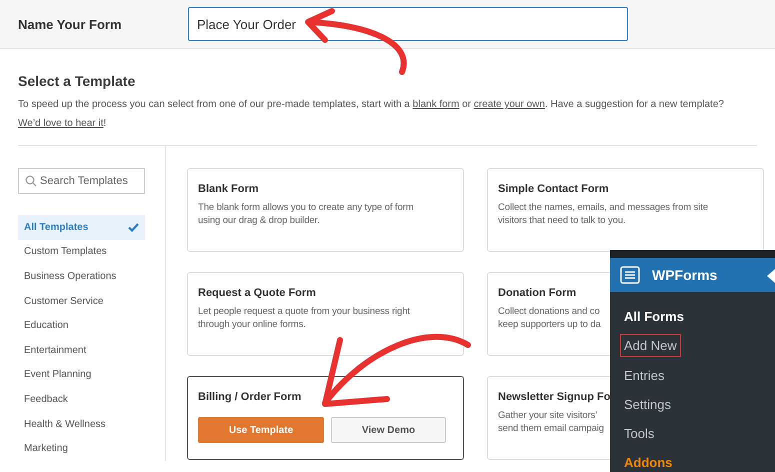 This screenshot has height=472, width=775. I want to click on template-description: through your online forms., so click(252, 324).